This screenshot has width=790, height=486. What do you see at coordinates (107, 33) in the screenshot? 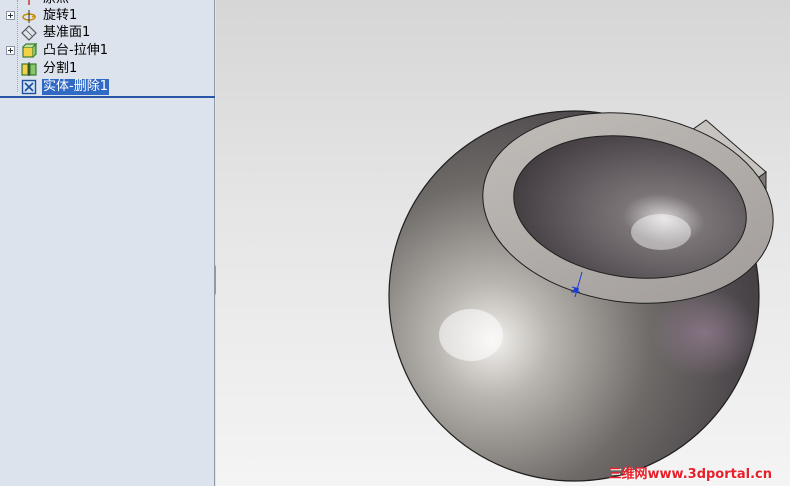
I see `tree-item-plane: 基准面1` at bounding box center [107, 33].